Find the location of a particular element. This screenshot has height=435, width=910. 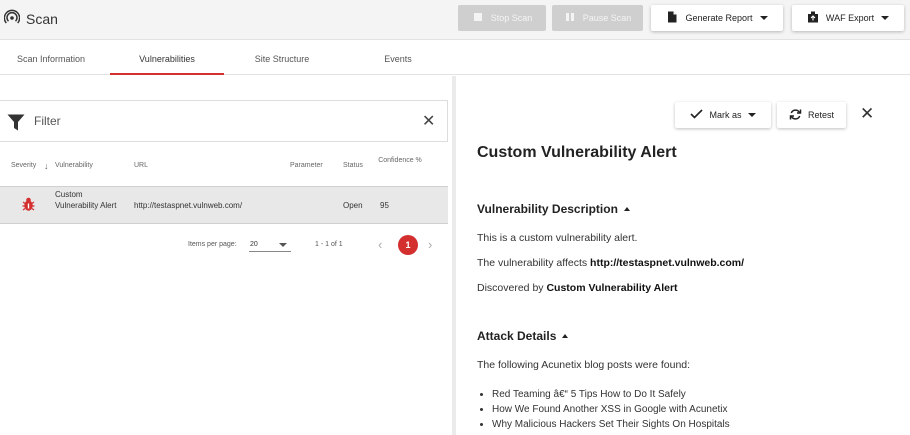

filter-icon is located at coordinates (16, 125).